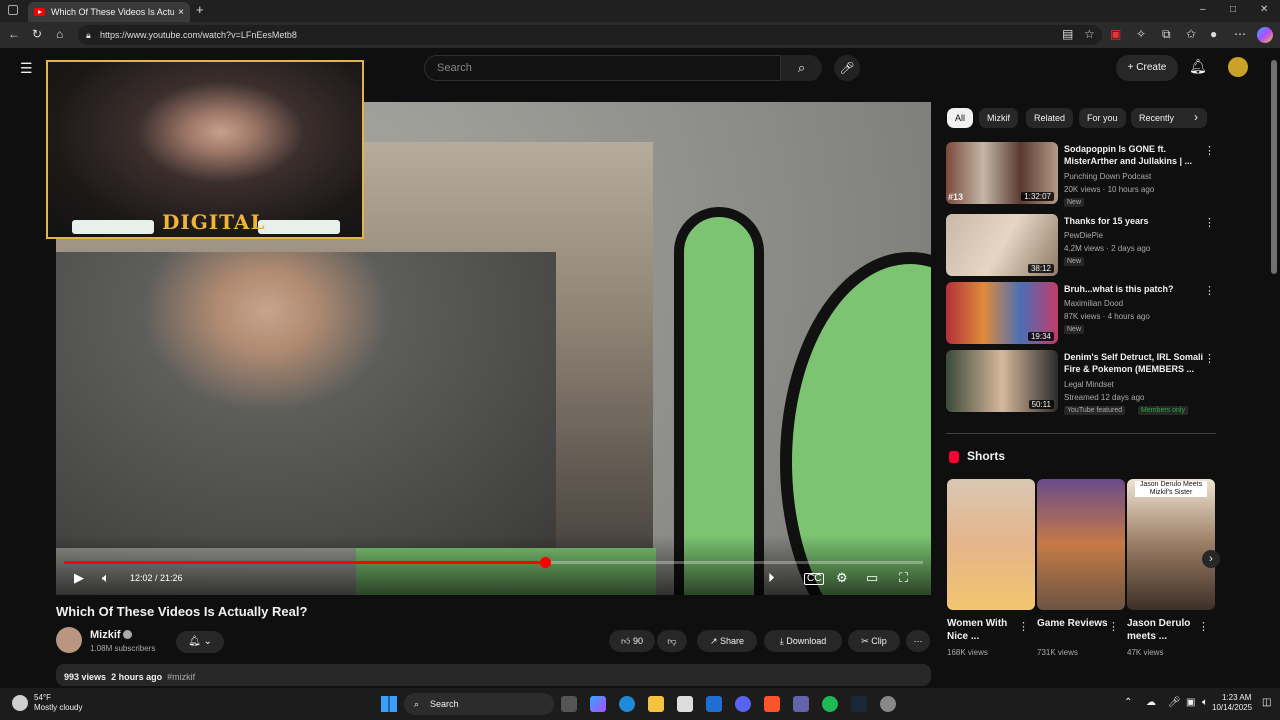 Image resolution: width=1280 pixels, height=720 pixels. What do you see at coordinates (859, 704) in the screenshot?
I see `steam-icon` at bounding box center [859, 704].